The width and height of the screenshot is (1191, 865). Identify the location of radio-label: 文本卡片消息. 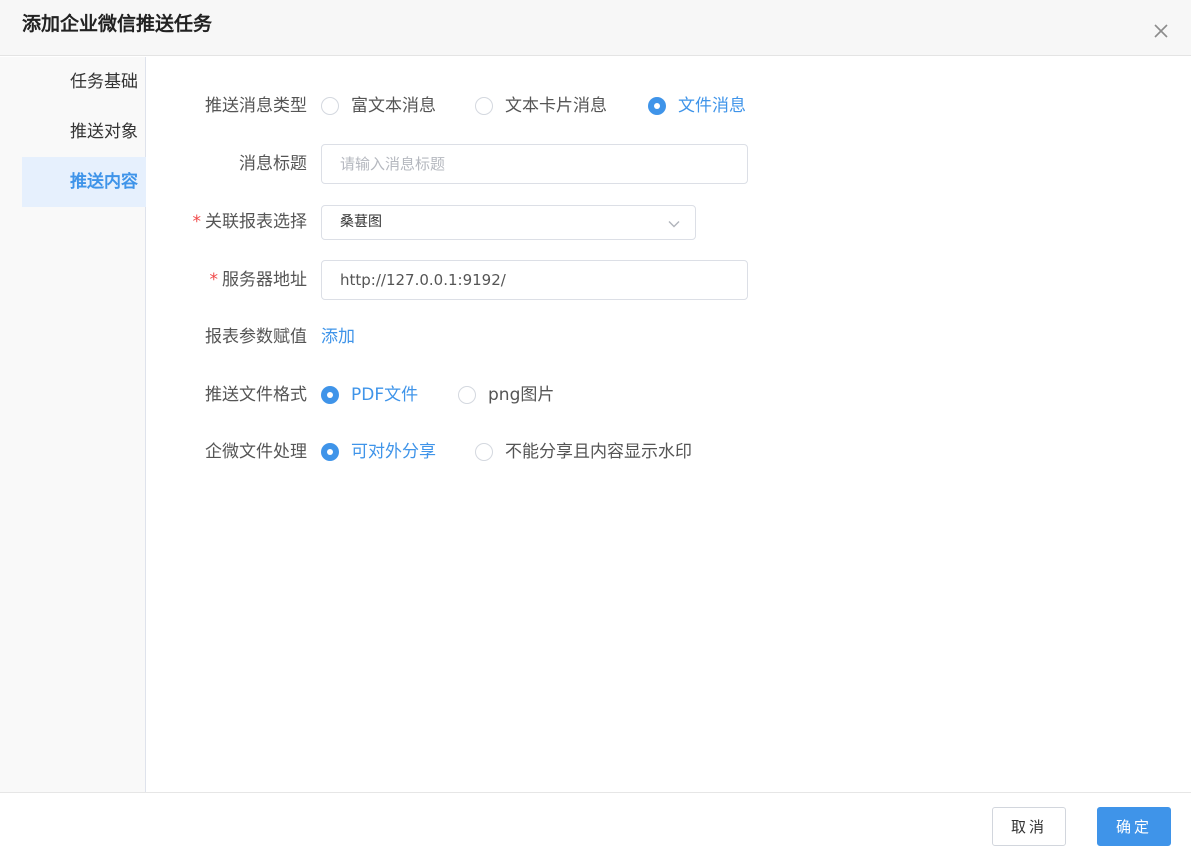
(556, 106).